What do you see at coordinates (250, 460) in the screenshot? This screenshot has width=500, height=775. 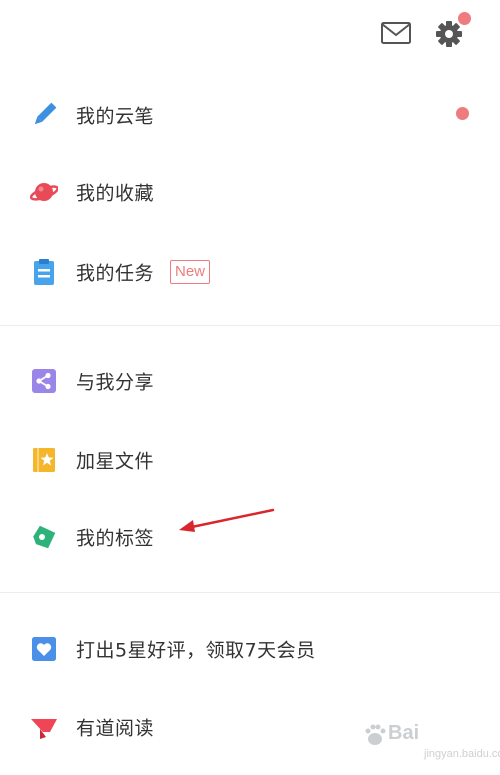 I see `menu-item-starred-files: 加星文件` at bounding box center [250, 460].